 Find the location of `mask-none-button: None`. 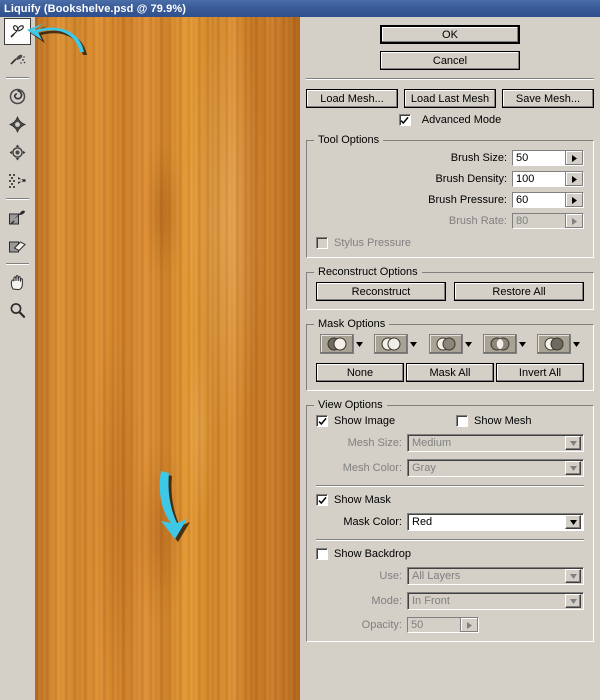

mask-none-button: None is located at coordinates (360, 372).